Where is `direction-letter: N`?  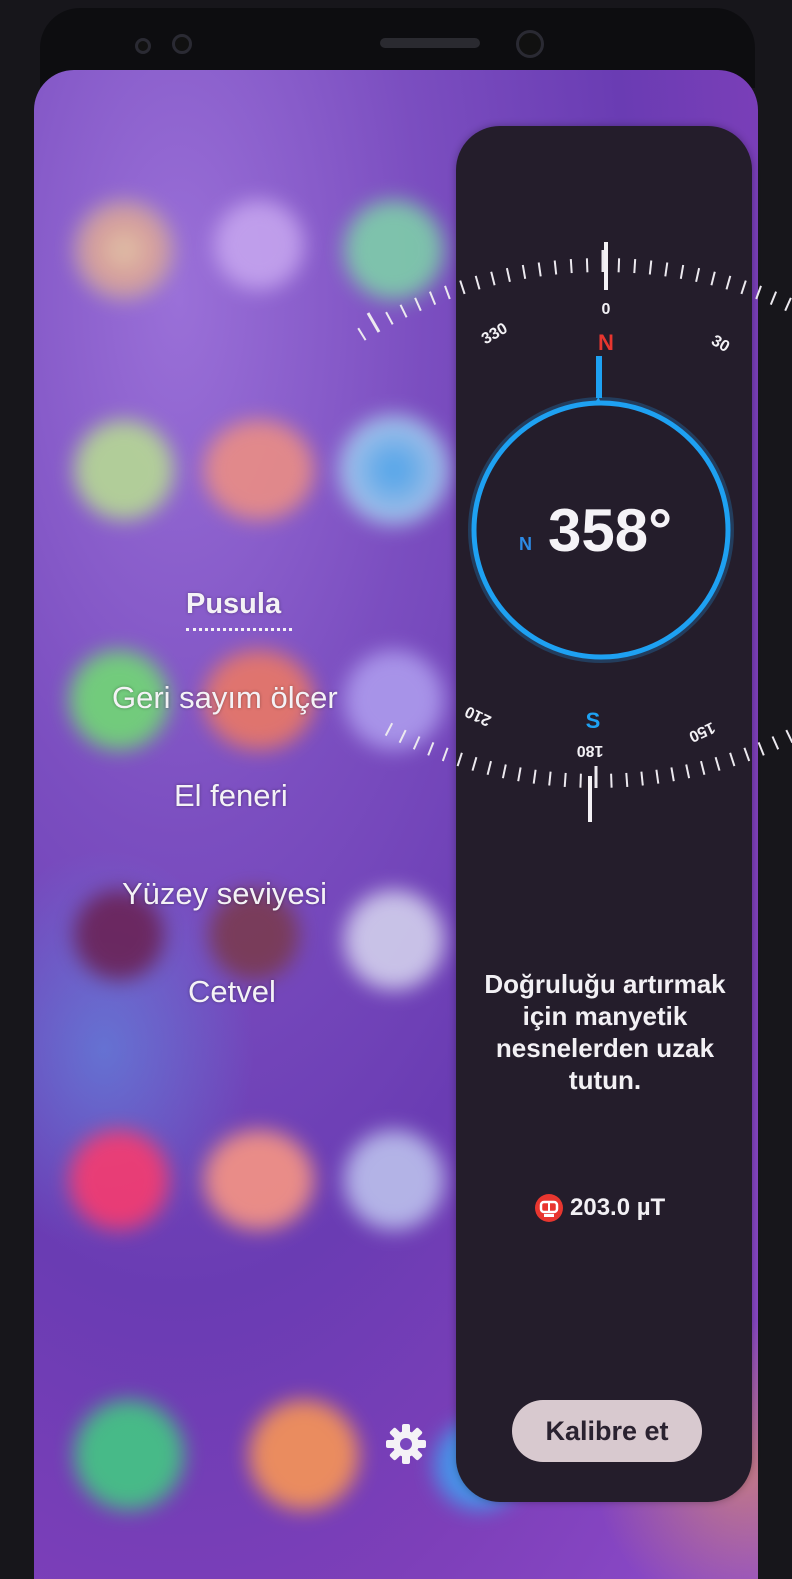 direction-letter: N is located at coordinates (525, 544).